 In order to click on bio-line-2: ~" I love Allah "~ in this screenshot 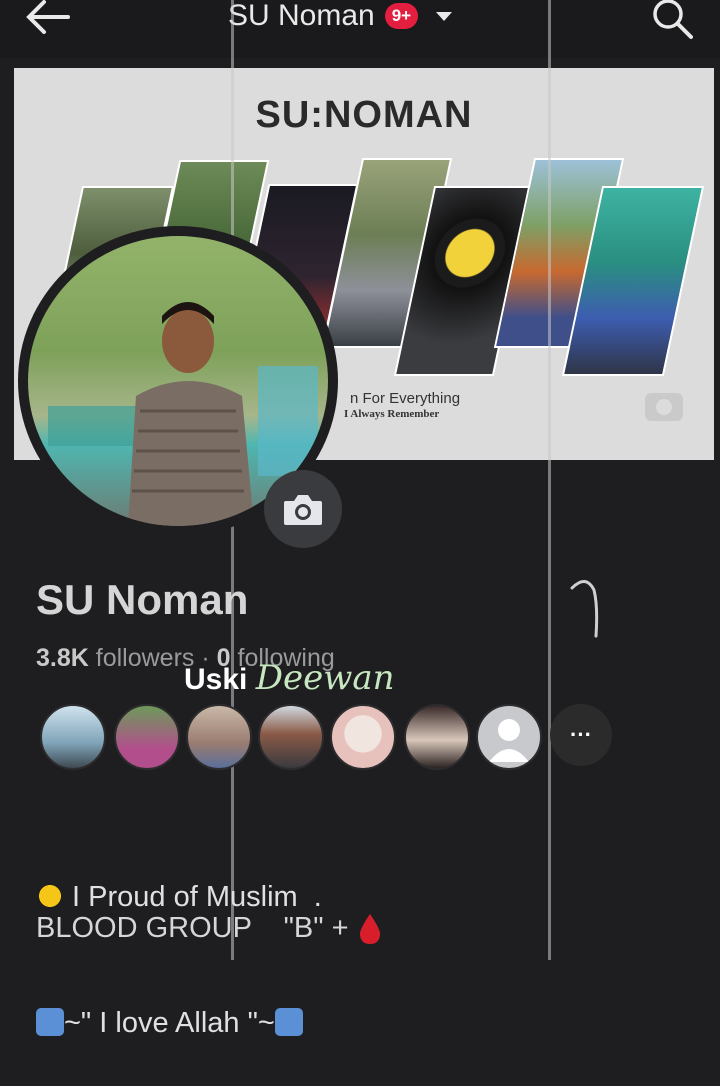, I will do `click(179, 1023)`.